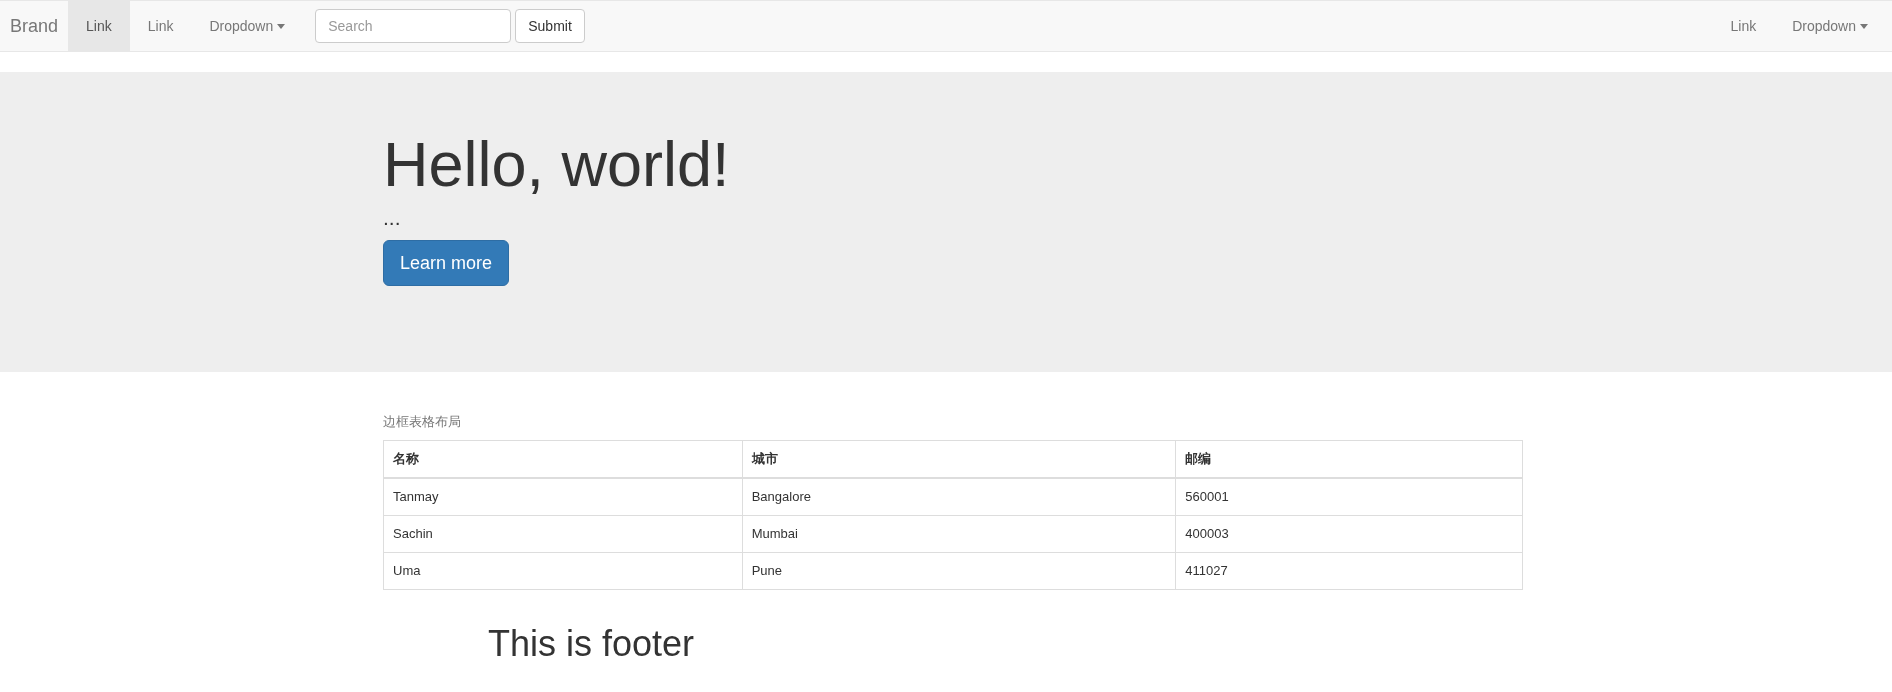 Image resolution: width=1892 pixels, height=692 pixels. What do you see at coordinates (563, 533) in the screenshot?
I see `table-cell: Sachin` at bounding box center [563, 533].